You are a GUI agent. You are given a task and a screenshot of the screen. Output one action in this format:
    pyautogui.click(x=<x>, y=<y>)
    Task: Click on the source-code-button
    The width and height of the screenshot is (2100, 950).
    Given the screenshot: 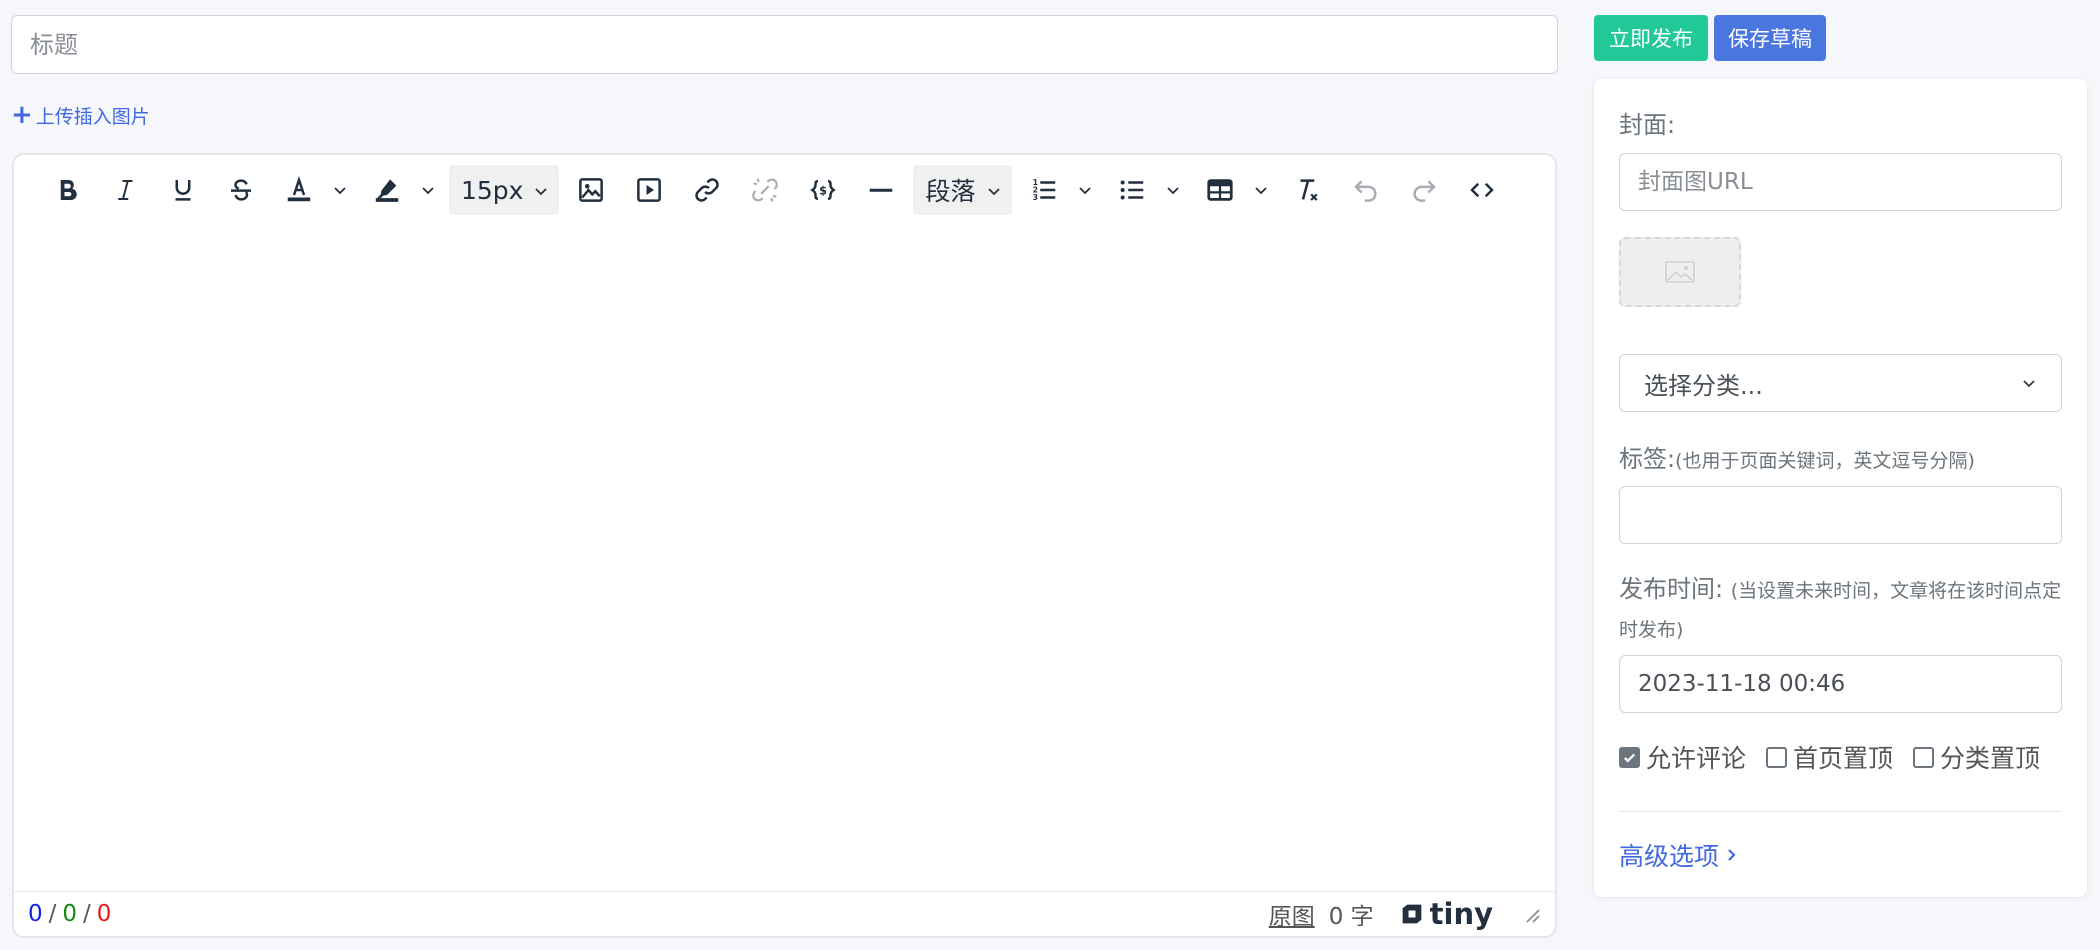 What is the action you would take?
    pyautogui.click(x=1482, y=190)
    